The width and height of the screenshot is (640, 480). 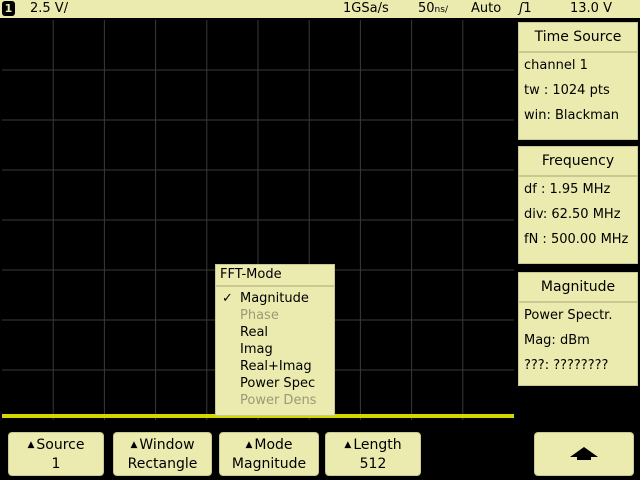 I want to click on fft-mode-option: ✓ Magnitude, so click(x=275, y=298).